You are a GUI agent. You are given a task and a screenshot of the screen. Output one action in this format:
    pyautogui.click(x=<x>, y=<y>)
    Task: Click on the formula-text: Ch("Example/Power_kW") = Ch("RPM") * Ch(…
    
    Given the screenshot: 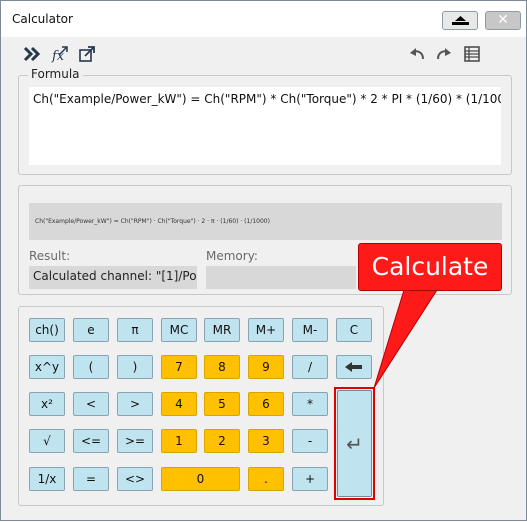 What is the action you would take?
    pyautogui.click(x=267, y=99)
    